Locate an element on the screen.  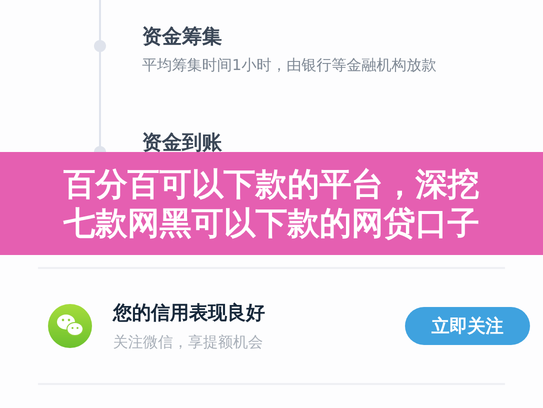
step-description: 平均筹集时间1小时，由银行等金融机构放款 is located at coordinates (290, 65).